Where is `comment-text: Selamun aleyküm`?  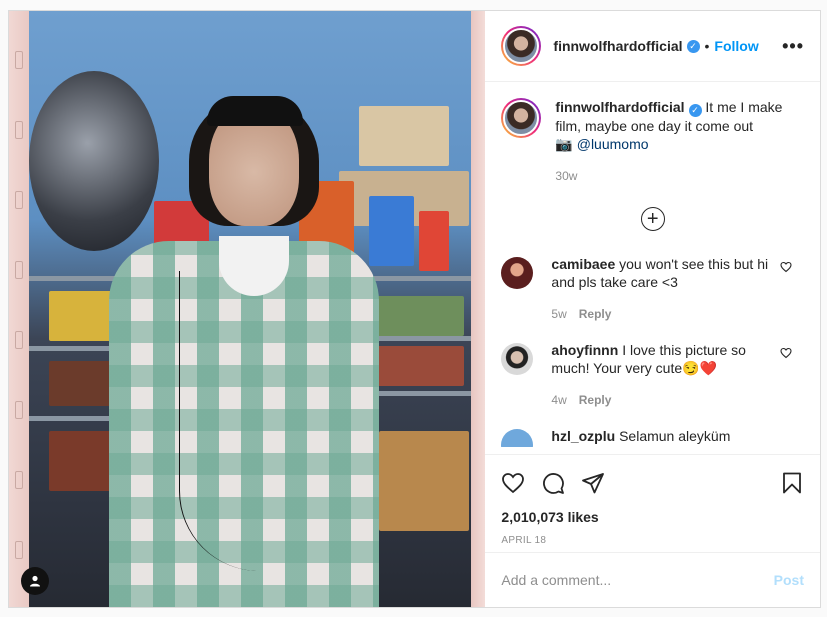 comment-text: Selamun aleyküm is located at coordinates (675, 435).